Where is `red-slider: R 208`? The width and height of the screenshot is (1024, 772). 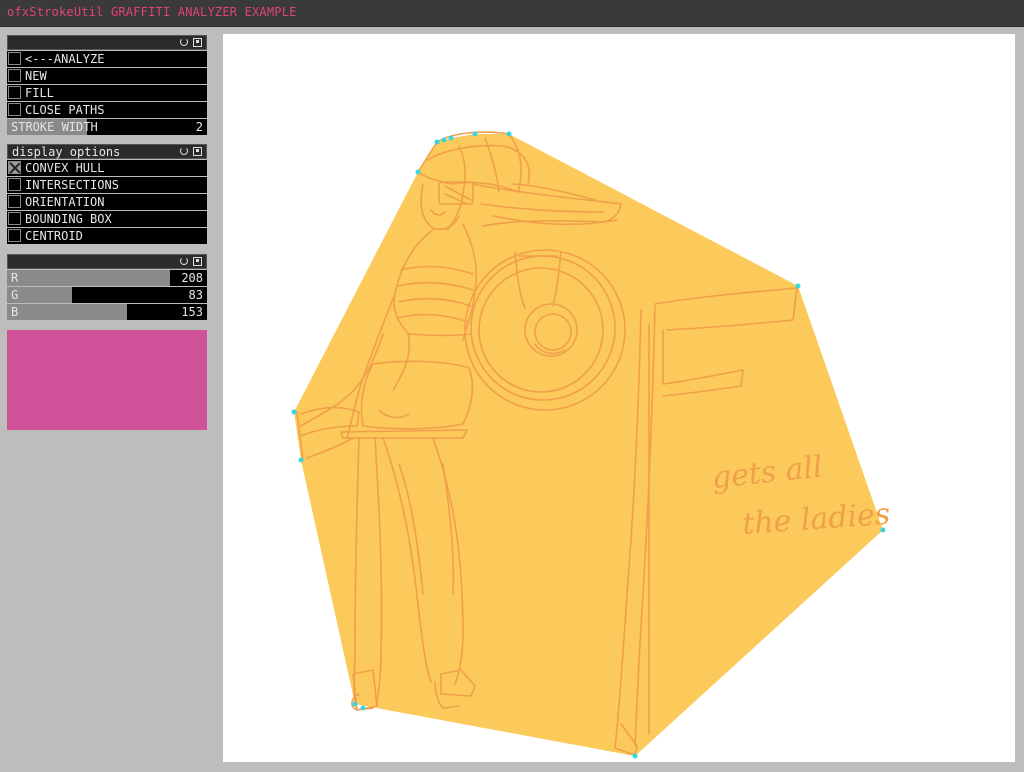
red-slider: R 208 is located at coordinates (107, 278).